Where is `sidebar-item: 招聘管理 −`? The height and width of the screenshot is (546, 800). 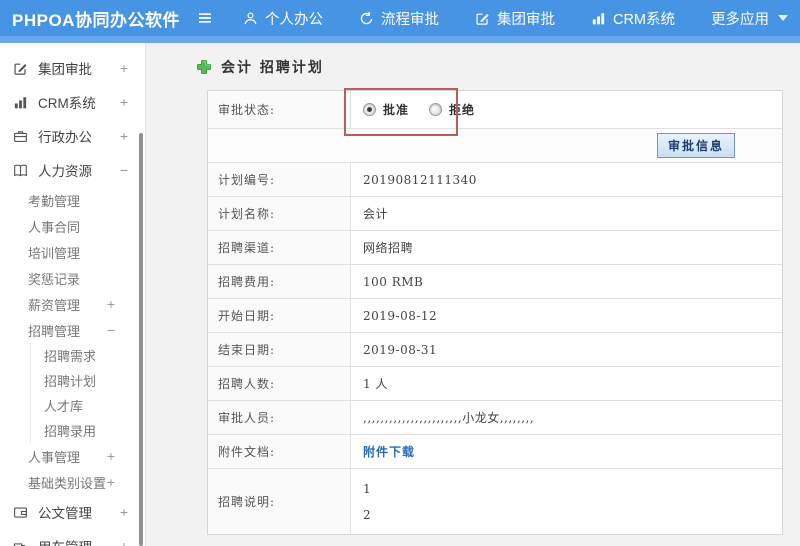 sidebar-item: 招聘管理 − is located at coordinates (72, 330).